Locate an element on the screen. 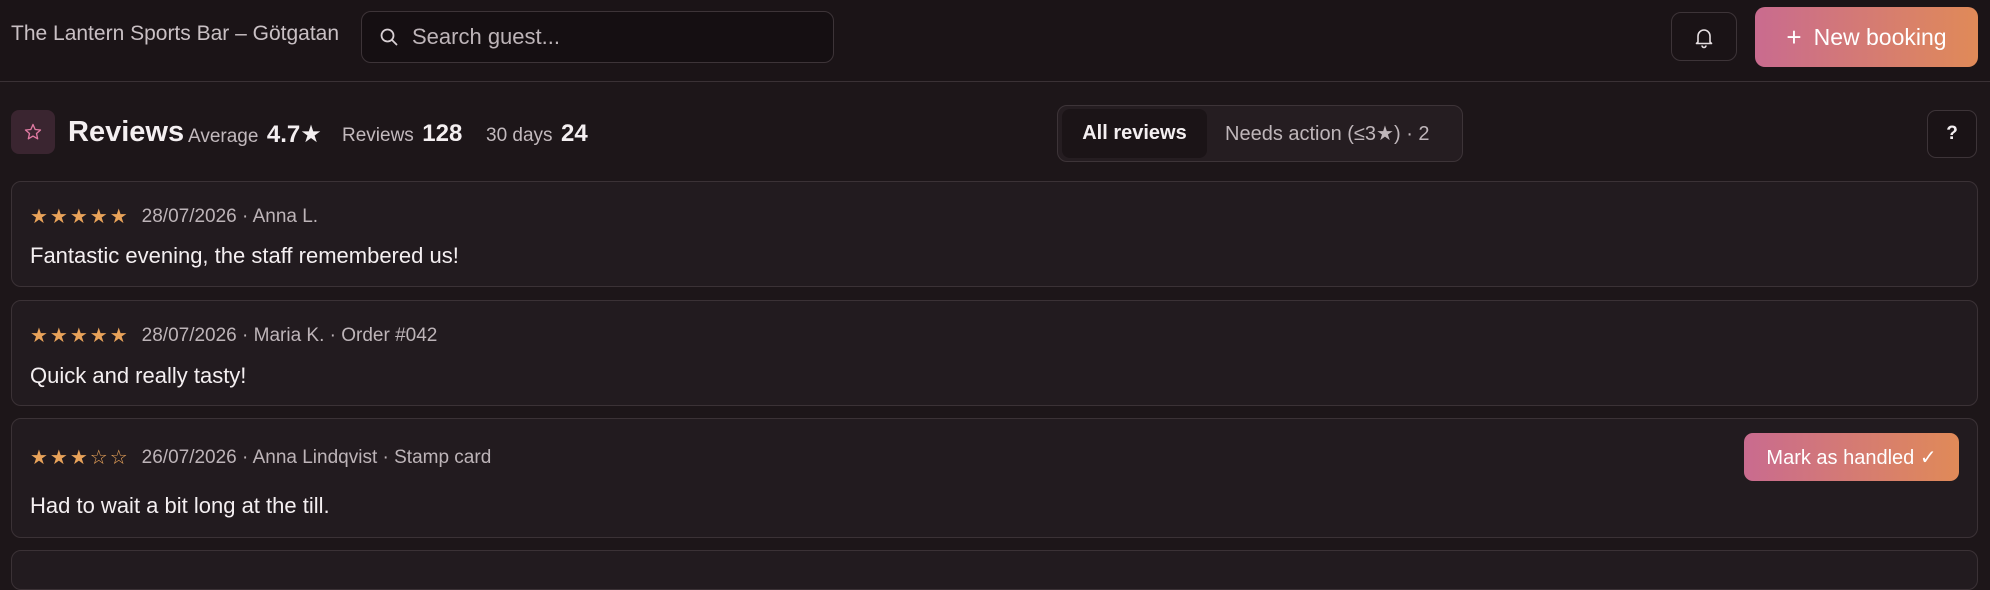 The image size is (1990, 590). bell-icon is located at coordinates (1704, 37).